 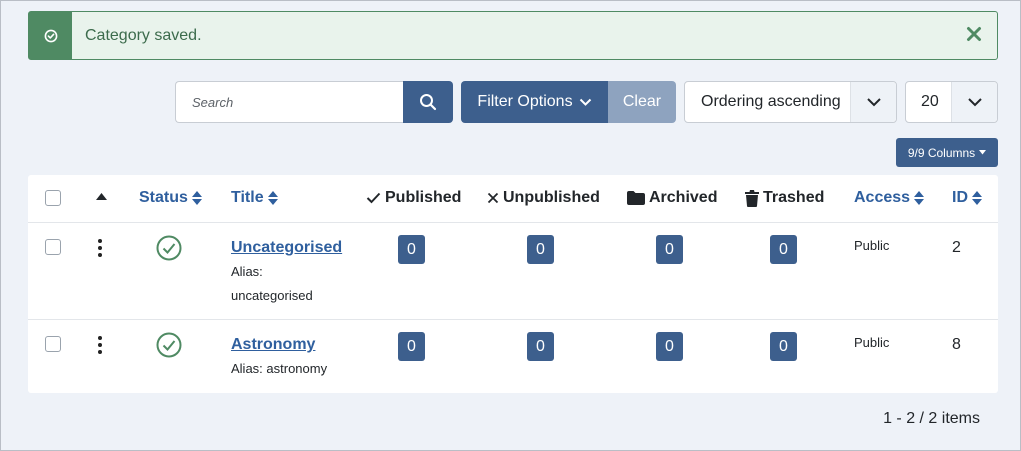 What do you see at coordinates (956, 247) in the screenshot?
I see `category-id: 2` at bounding box center [956, 247].